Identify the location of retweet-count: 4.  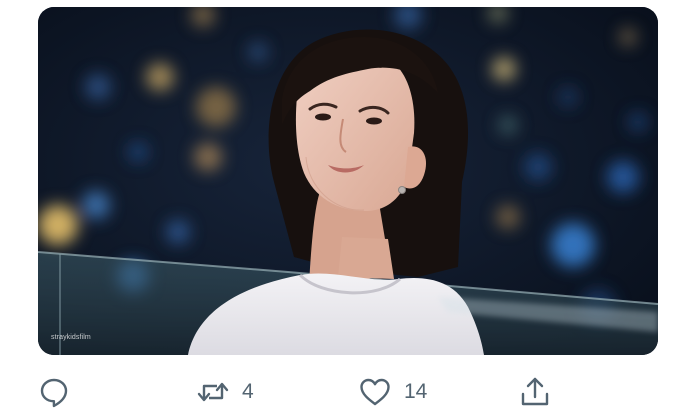
(248, 391).